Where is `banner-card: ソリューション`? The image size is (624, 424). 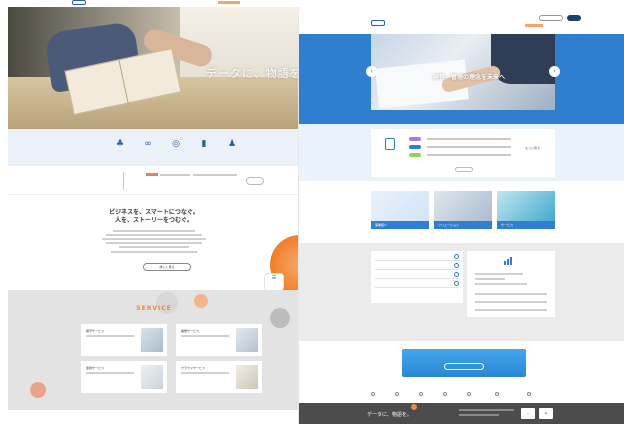 banner-card: ソリューション is located at coordinates (463, 210).